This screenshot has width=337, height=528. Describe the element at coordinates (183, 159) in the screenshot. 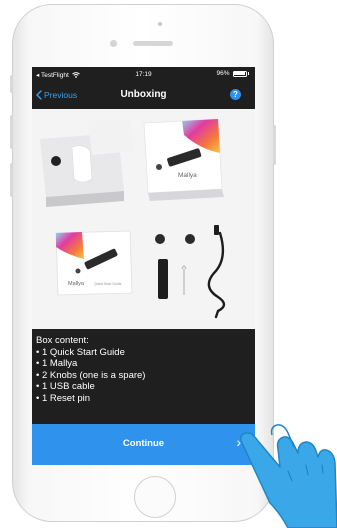

I see `product-box: Mallya` at that location.